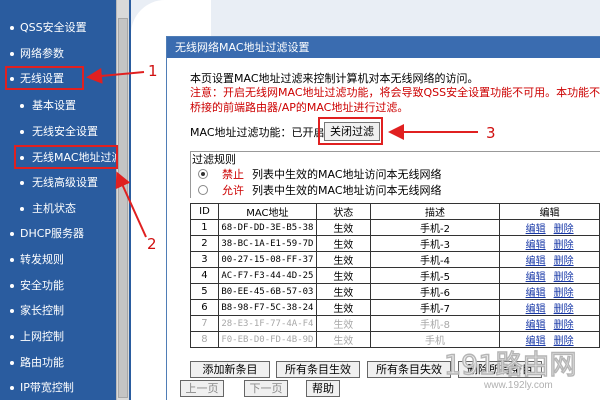 The width and height of the screenshot is (600, 400). What do you see at coordinates (203, 190) in the screenshot?
I see `radio-allow` at bounding box center [203, 190].